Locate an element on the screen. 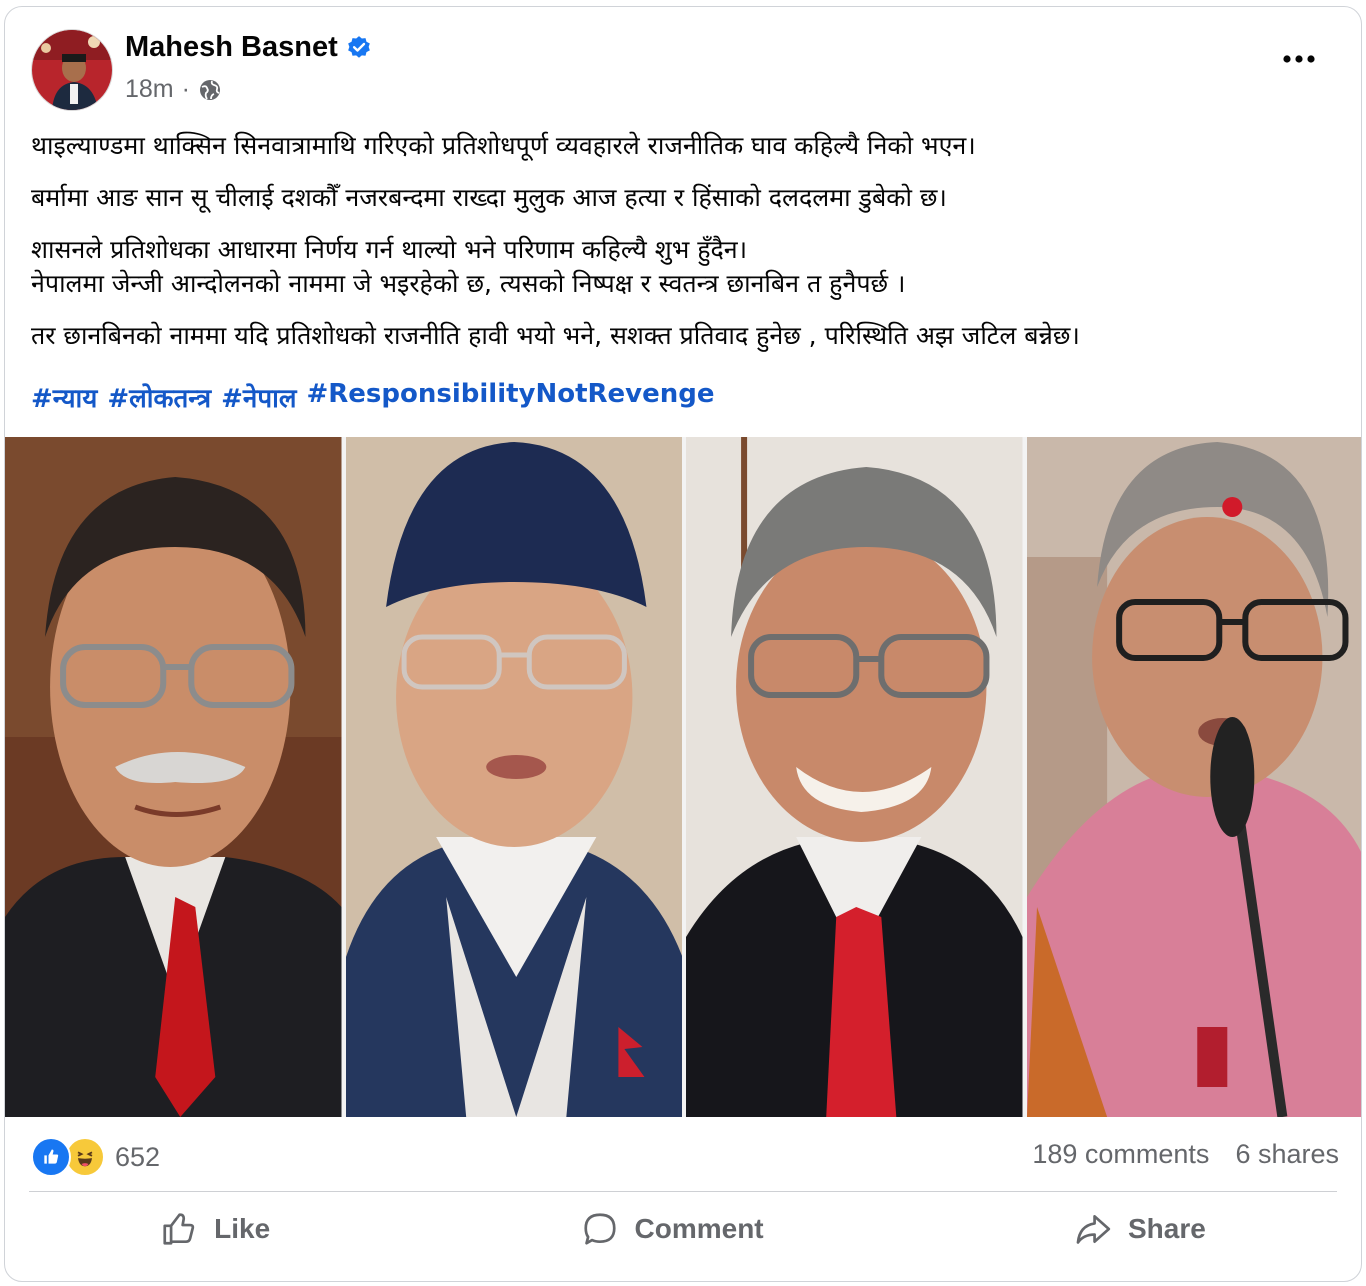  hashtag-link: #न्याय is located at coordinates (64, 397).